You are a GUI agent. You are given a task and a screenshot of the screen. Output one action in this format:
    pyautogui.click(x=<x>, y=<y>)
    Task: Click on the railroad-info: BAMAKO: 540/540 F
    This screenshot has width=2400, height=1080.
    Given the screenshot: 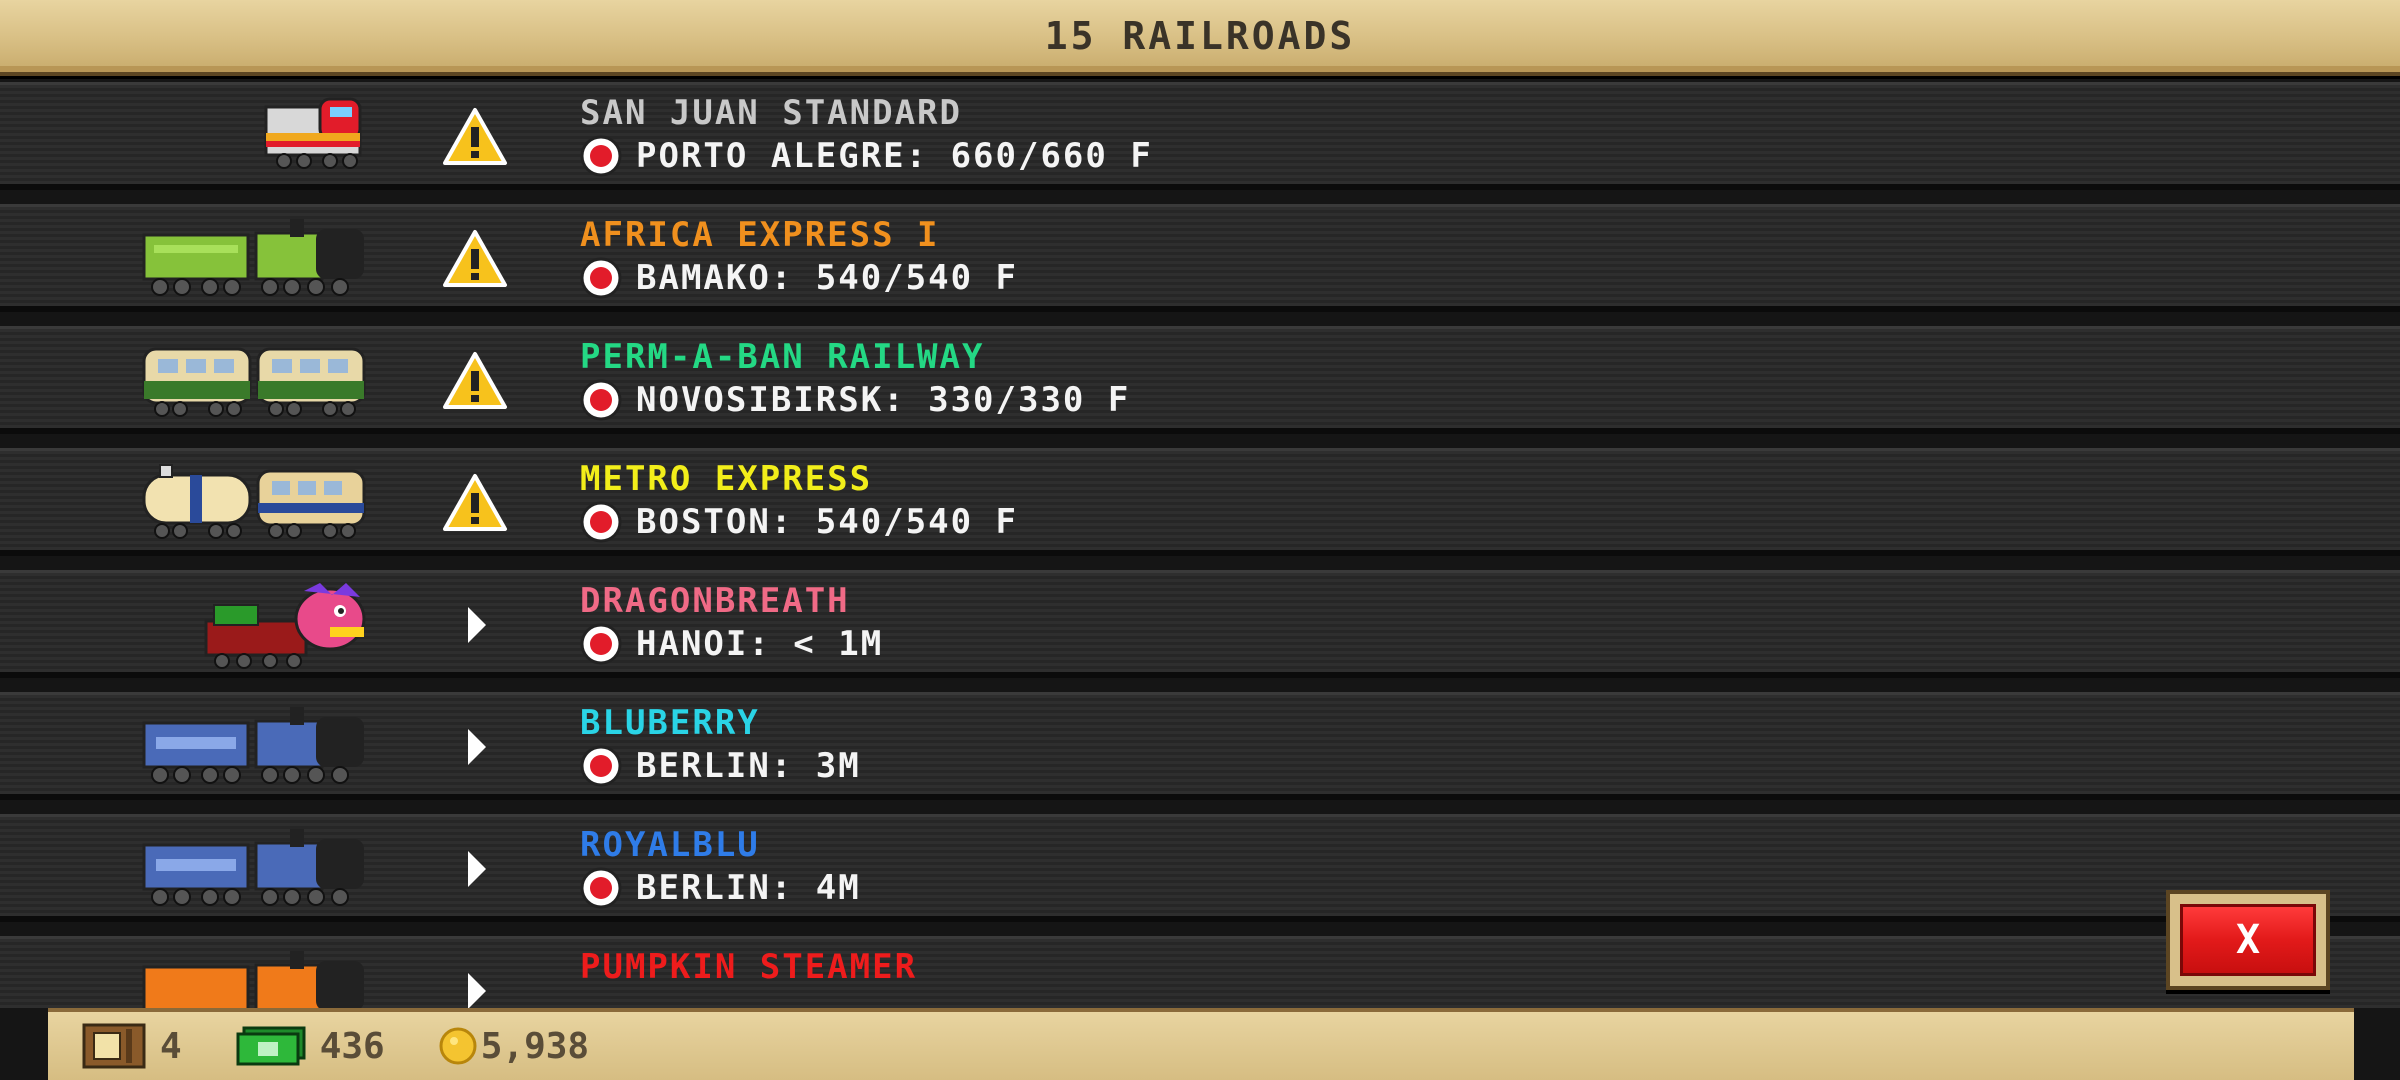 What is the action you would take?
    pyautogui.click(x=799, y=278)
    